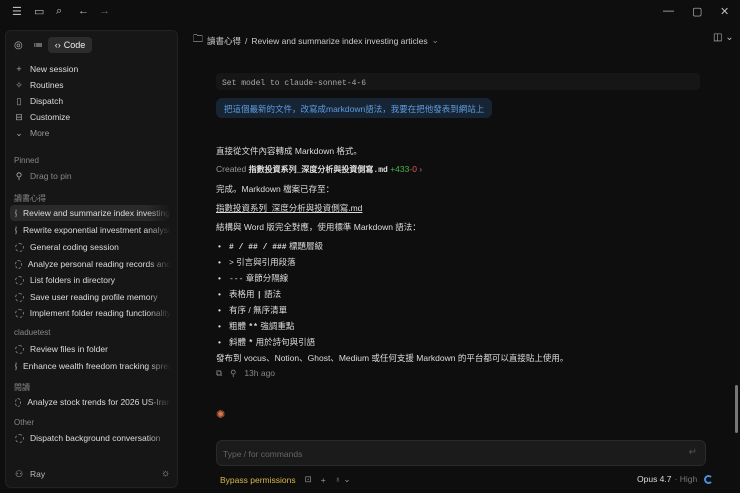 The width and height of the screenshot is (740, 493). Describe the element at coordinates (22, 387) in the screenshot. I see `group-heading: 閱讀` at that location.